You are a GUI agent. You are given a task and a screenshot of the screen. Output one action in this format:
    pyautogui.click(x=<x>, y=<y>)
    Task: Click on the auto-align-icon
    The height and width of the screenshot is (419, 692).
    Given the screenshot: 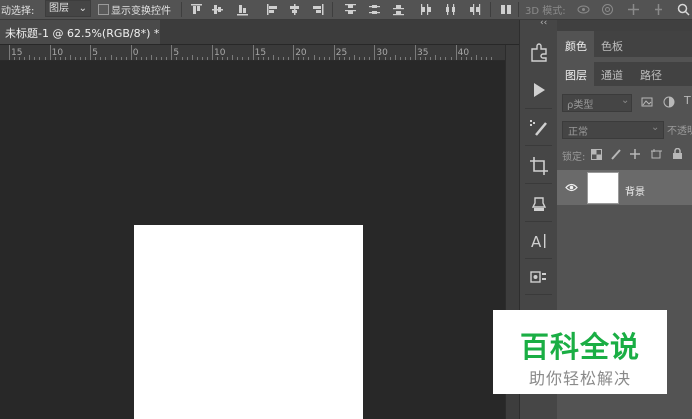 What is the action you would take?
    pyautogui.click(x=506, y=9)
    